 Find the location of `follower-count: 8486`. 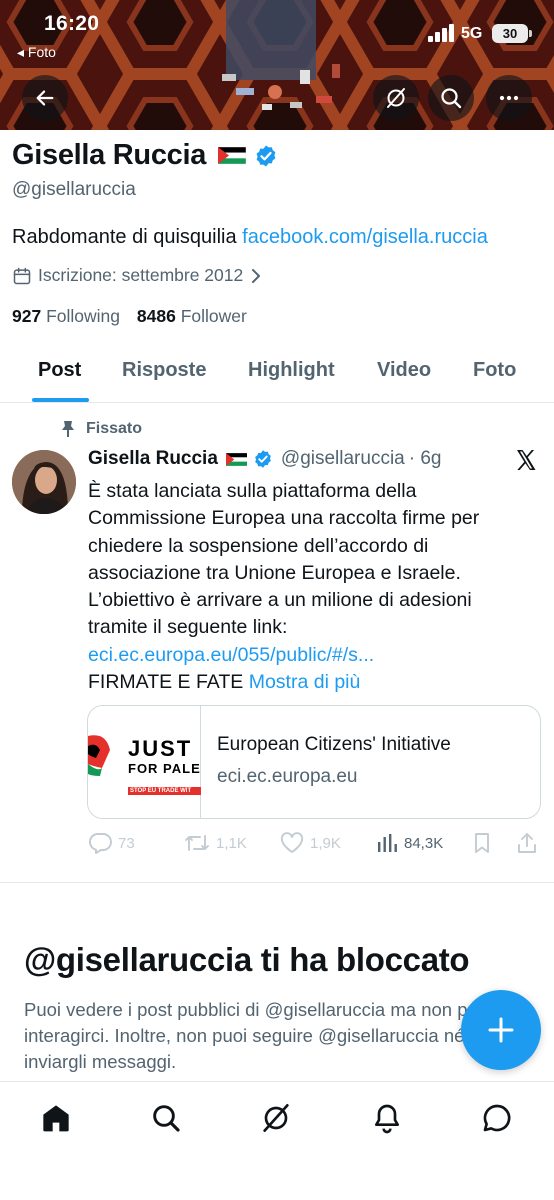

follower-count: 8486 is located at coordinates (156, 316).